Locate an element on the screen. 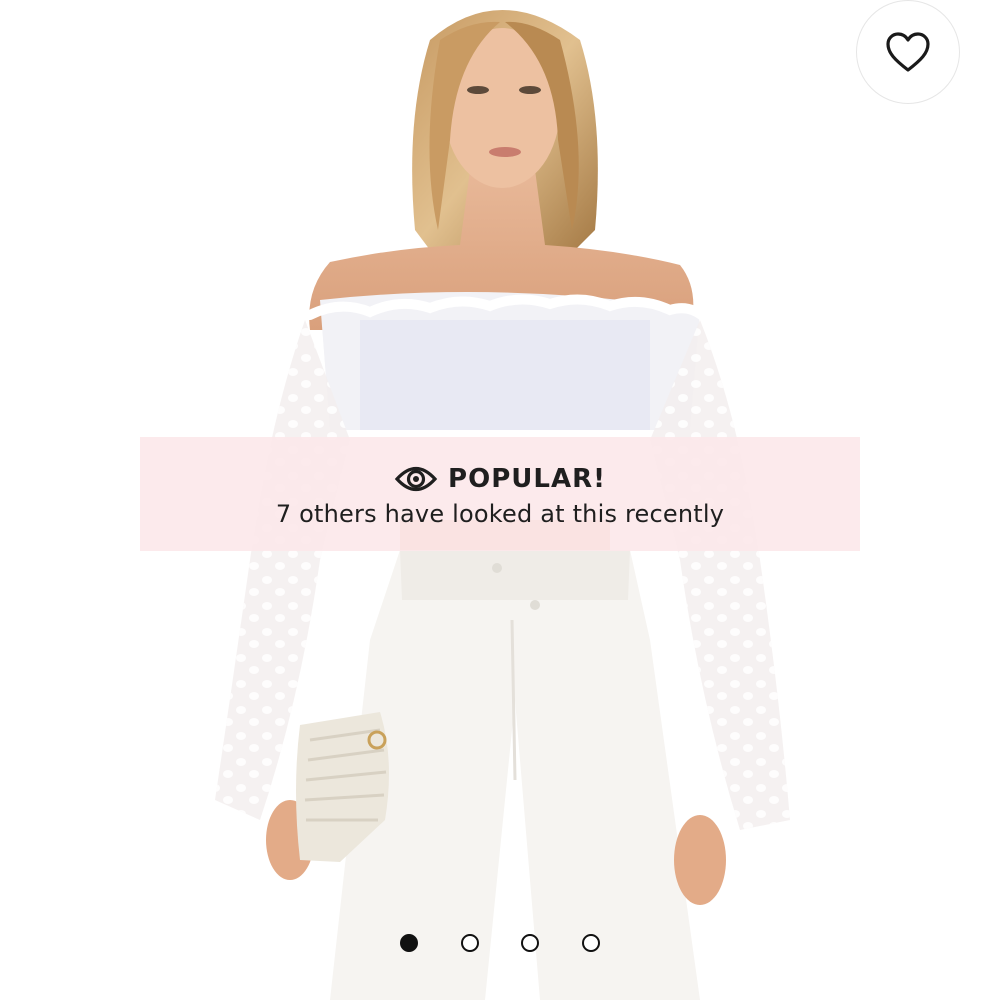 The height and width of the screenshot is (1000, 1000). heart-icon is located at coordinates (908, 52).